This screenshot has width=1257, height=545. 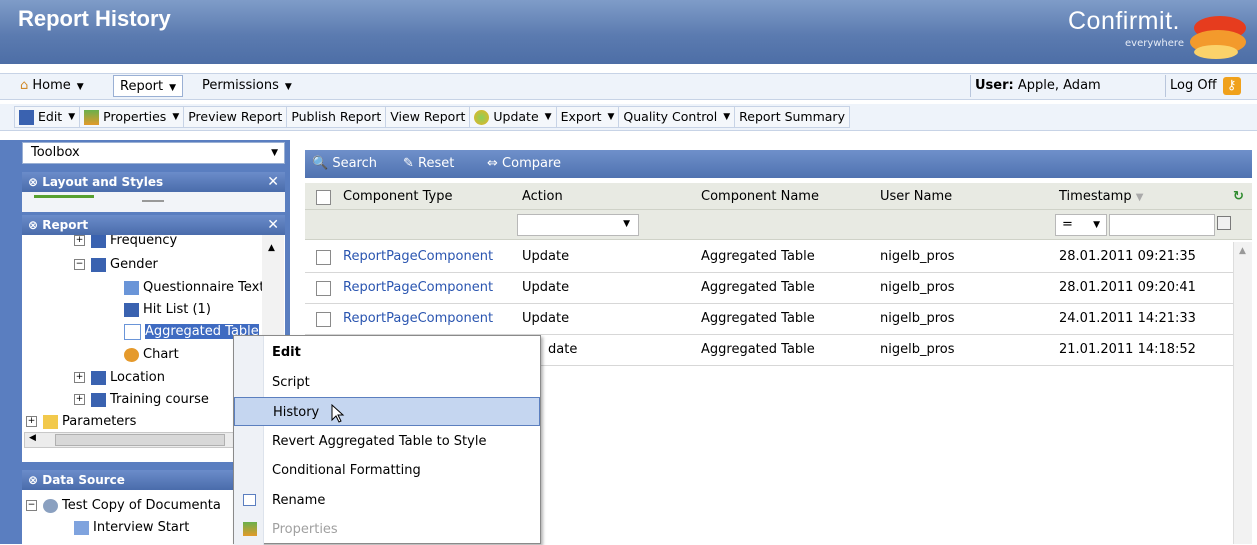 What do you see at coordinates (81, 422) in the screenshot?
I see `tree-item-parameters: + Parameters` at bounding box center [81, 422].